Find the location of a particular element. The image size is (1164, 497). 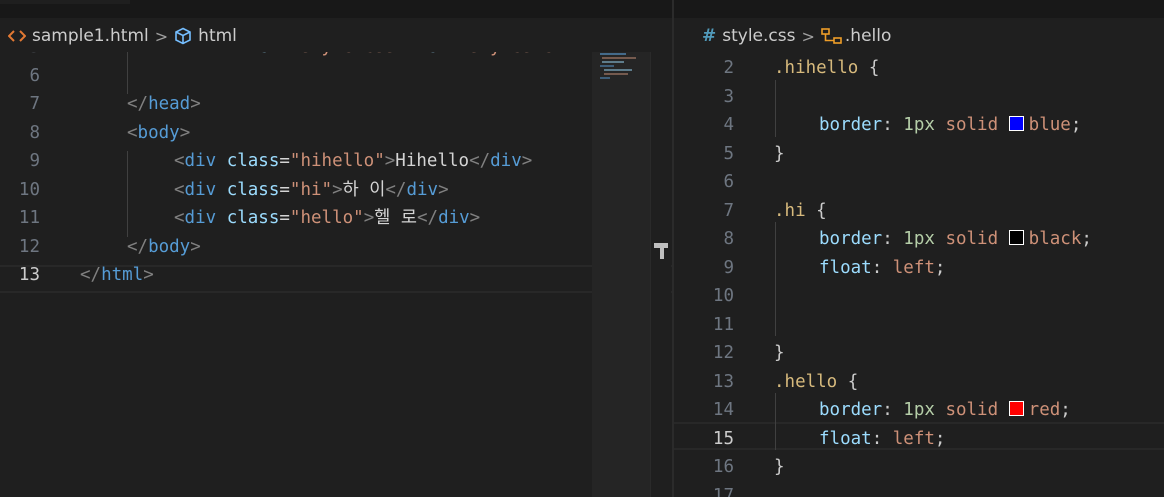

code-token: float is located at coordinates (845, 267).